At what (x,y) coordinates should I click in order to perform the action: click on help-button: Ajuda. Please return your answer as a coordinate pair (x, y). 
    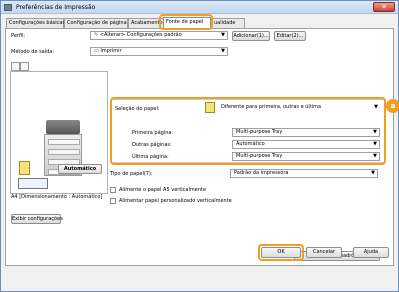
    Looking at the image, I should click on (371, 252).